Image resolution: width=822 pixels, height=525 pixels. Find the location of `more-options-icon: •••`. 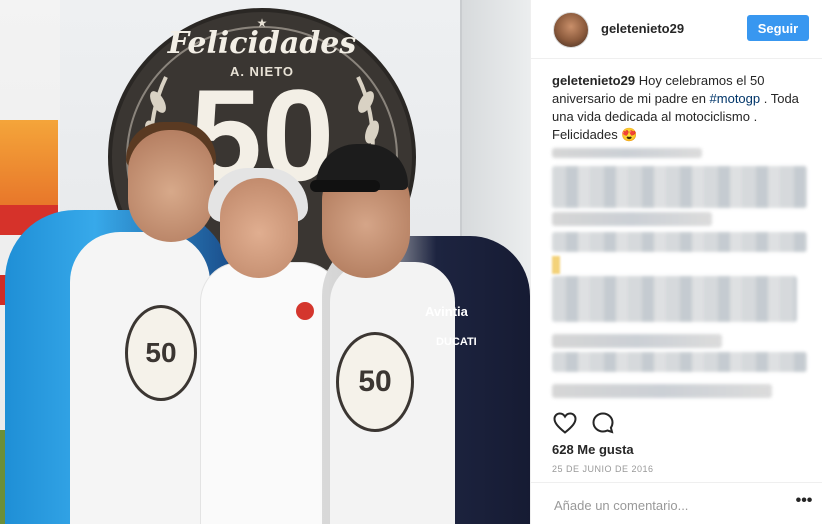

more-options-icon: ••• is located at coordinates (804, 503).